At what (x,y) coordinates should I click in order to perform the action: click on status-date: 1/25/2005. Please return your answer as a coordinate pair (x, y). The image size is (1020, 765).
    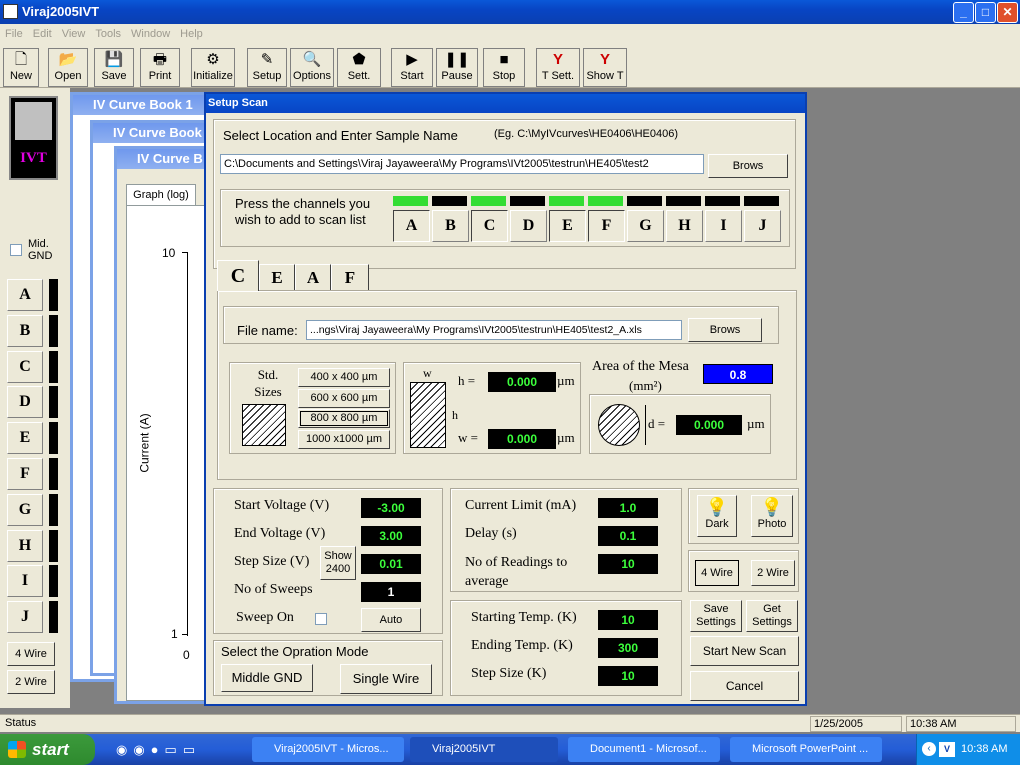
    Looking at the image, I should click on (856, 724).